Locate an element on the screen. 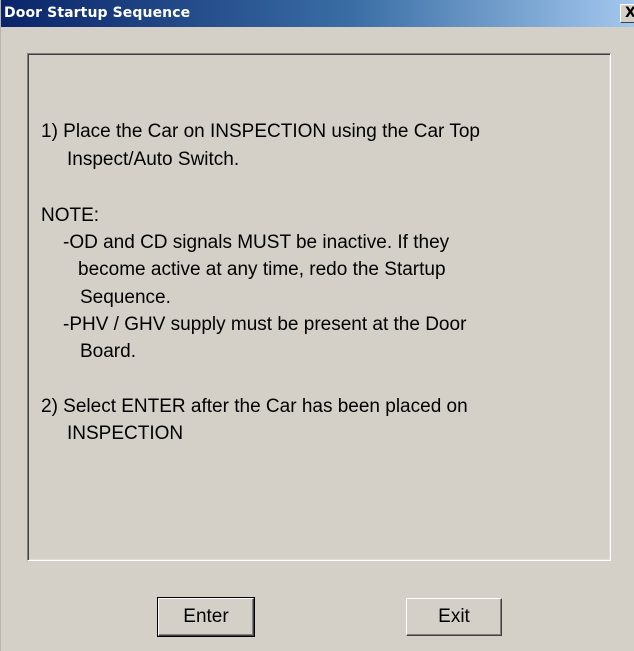 This screenshot has width=634, height=651. step-2-line-2: INSPECTION is located at coordinates (125, 433).